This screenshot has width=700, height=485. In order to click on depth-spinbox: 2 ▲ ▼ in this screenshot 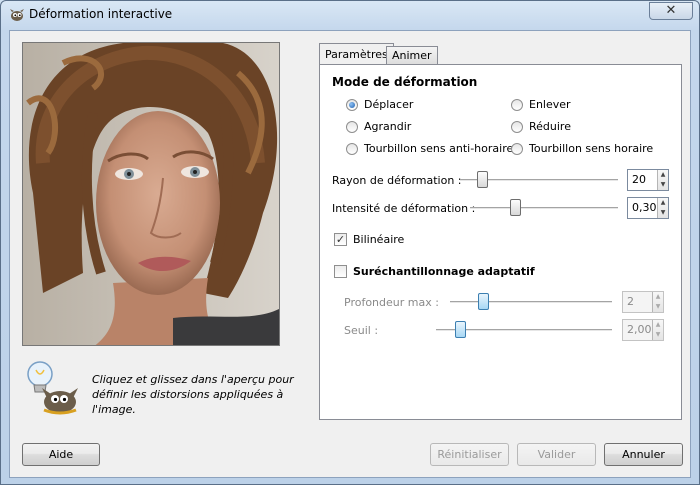, I will do `click(643, 302)`.